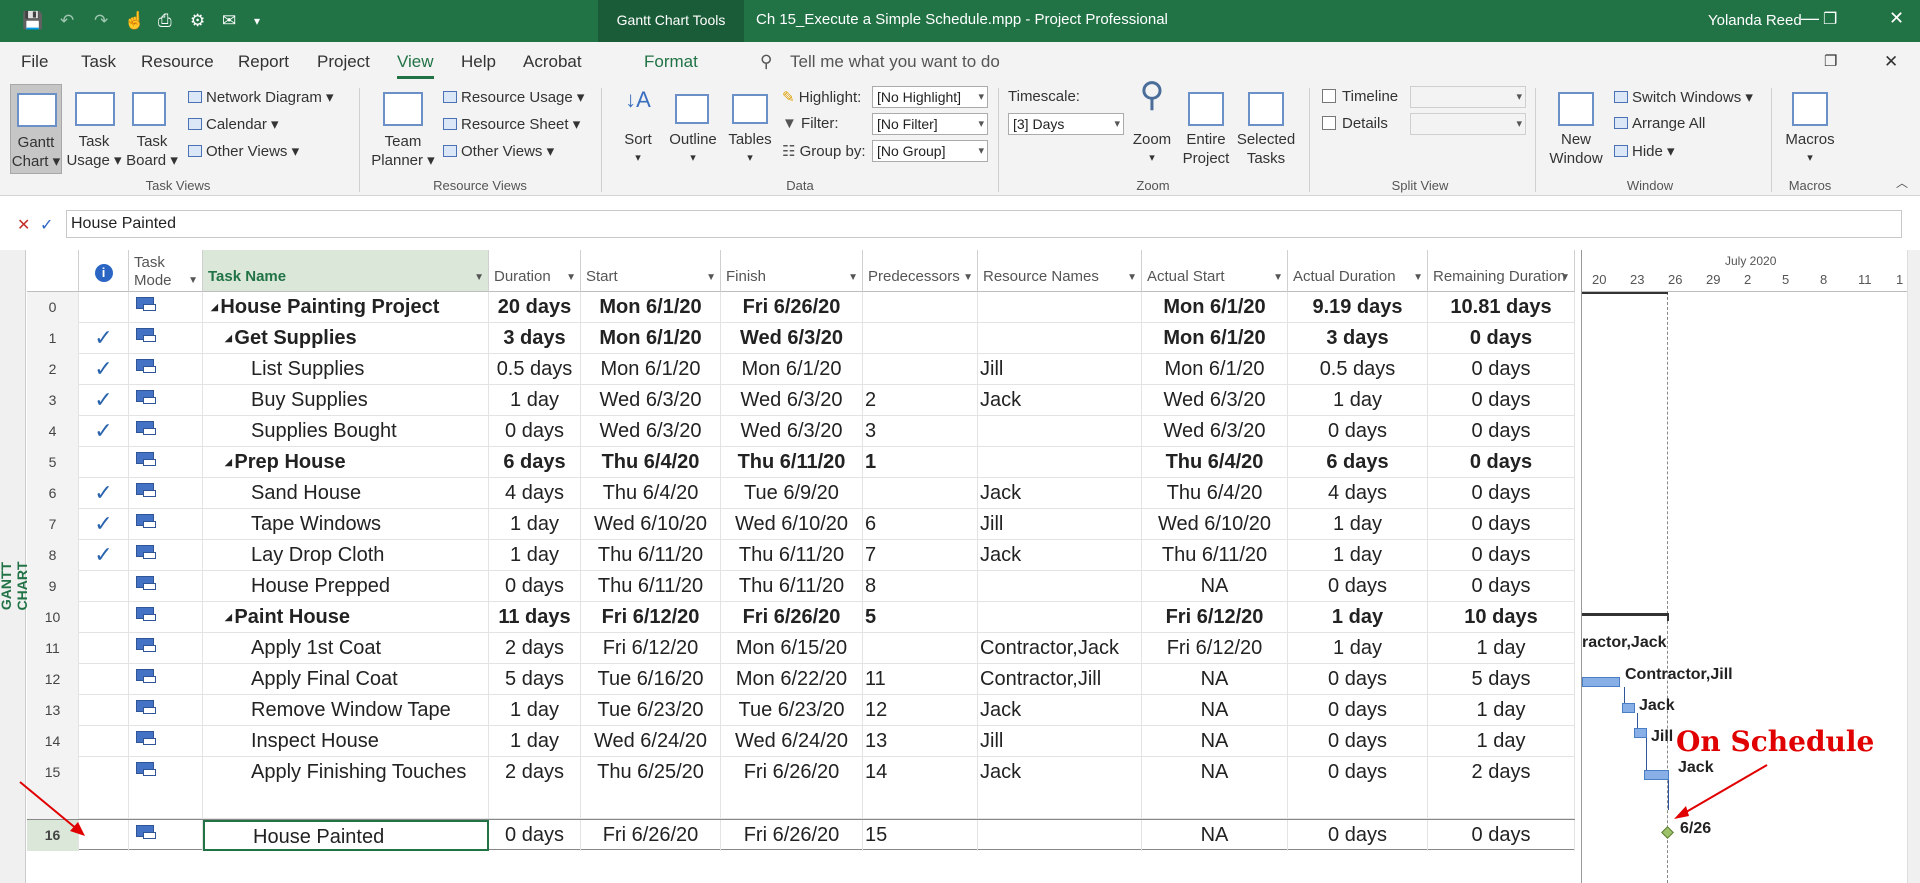 Image resolution: width=1920 pixels, height=883 pixels. What do you see at coordinates (792, 369) in the screenshot?
I see `finish-cell: Mon 6/1/20` at bounding box center [792, 369].